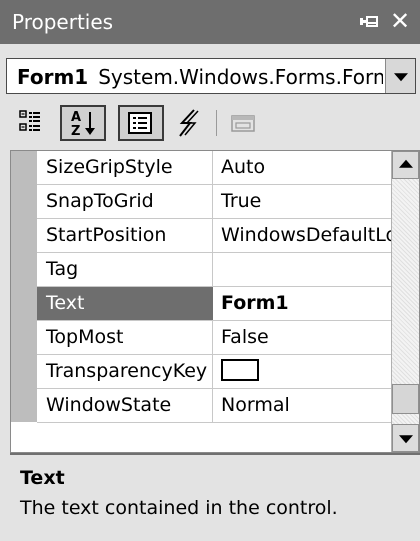 The image size is (420, 541). Describe the element at coordinates (29, 120) in the screenshot. I see `categorized-icon` at that location.